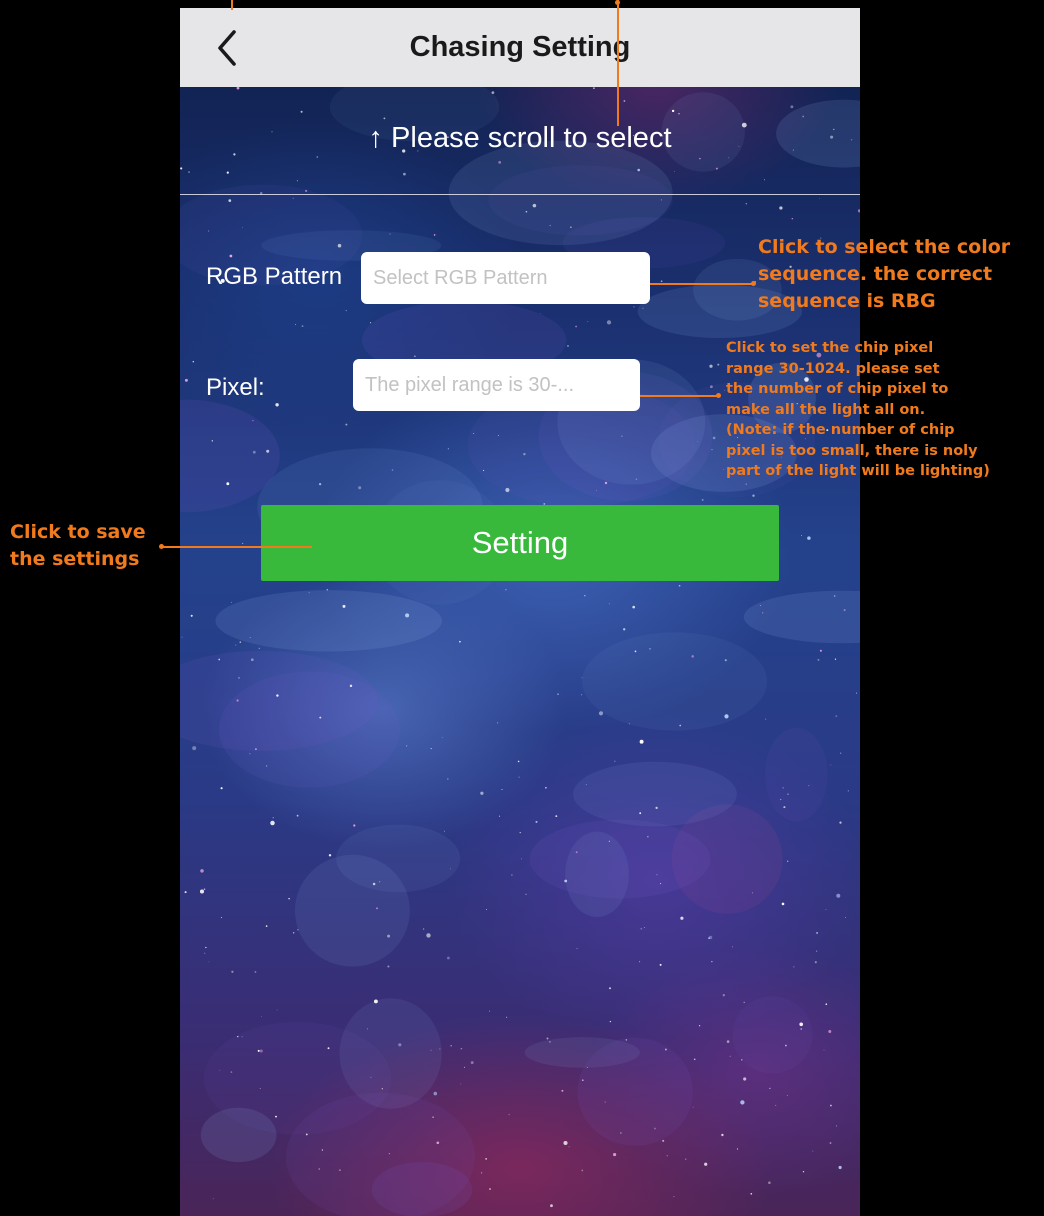  I want to click on rgb-pattern-select: Select RGB Pattern, so click(505, 278).